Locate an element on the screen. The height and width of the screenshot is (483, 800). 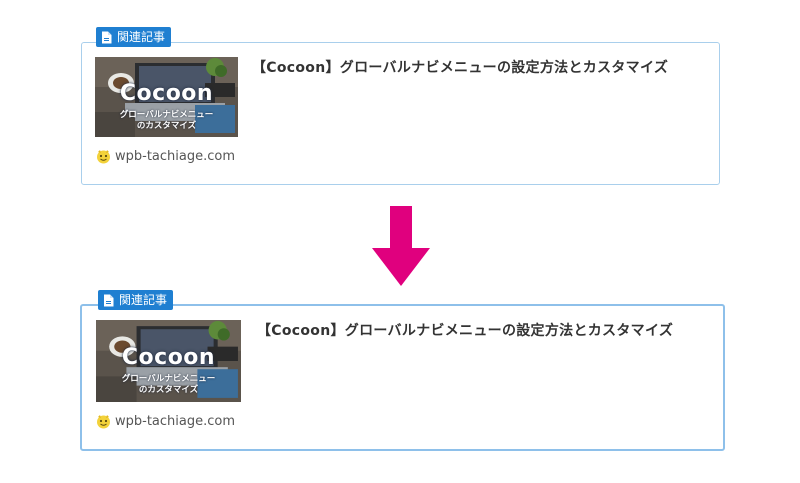
arrow-down-icon is located at coordinates (401, 246).